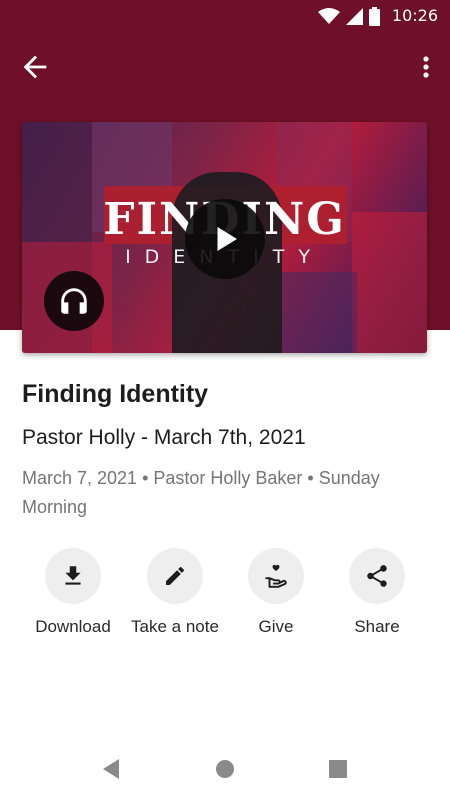 The height and width of the screenshot is (800, 450). I want to click on share-label: Share, so click(377, 626).